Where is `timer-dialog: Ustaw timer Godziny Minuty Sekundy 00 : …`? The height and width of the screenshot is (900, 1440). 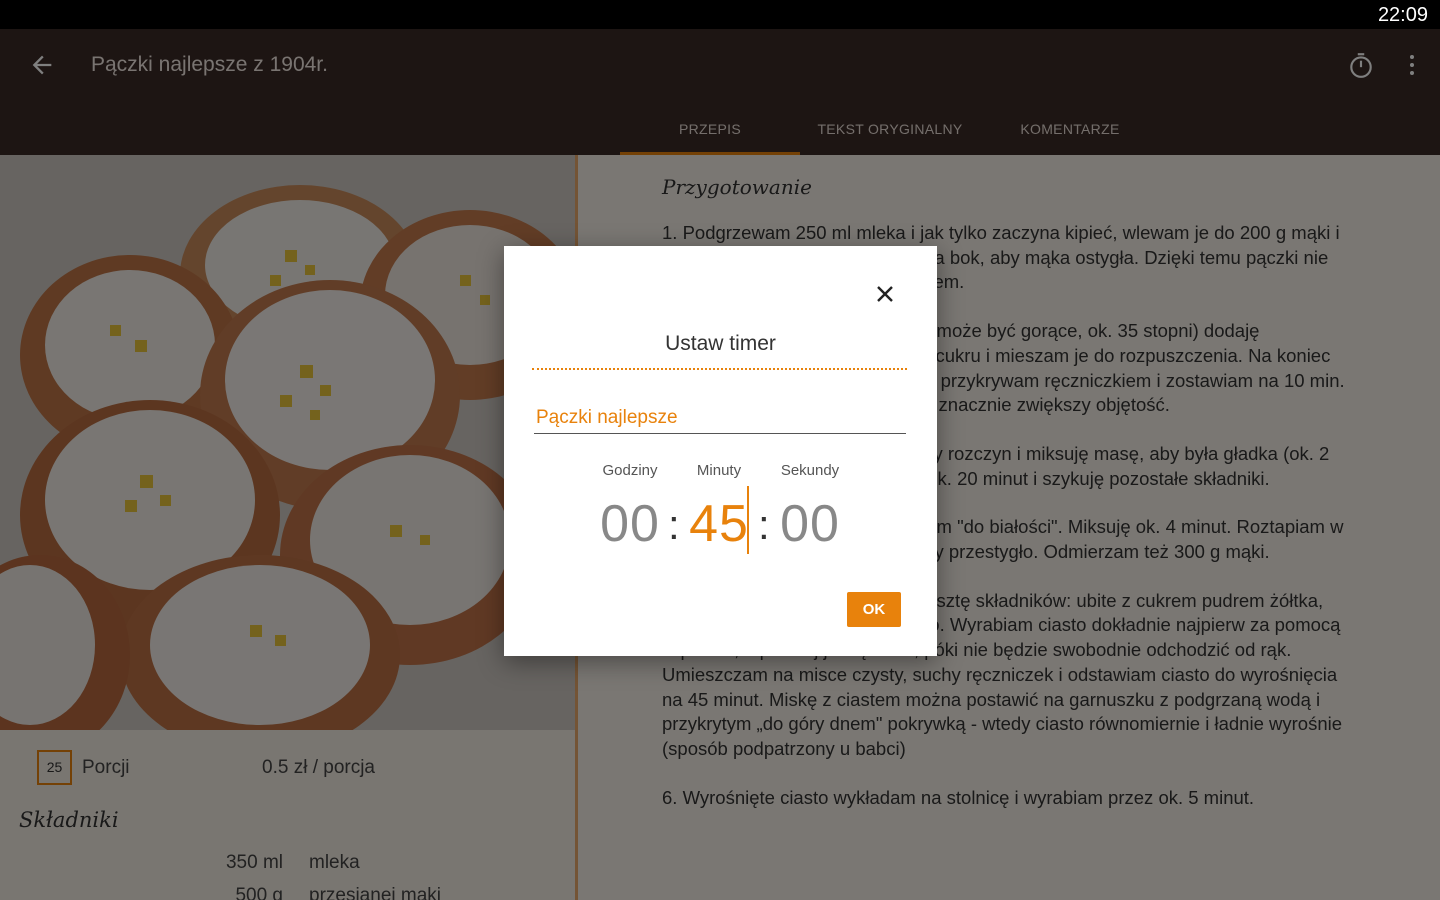 timer-dialog: Ustaw timer Godziny Minuty Sekundy 00 : … is located at coordinates (720, 451).